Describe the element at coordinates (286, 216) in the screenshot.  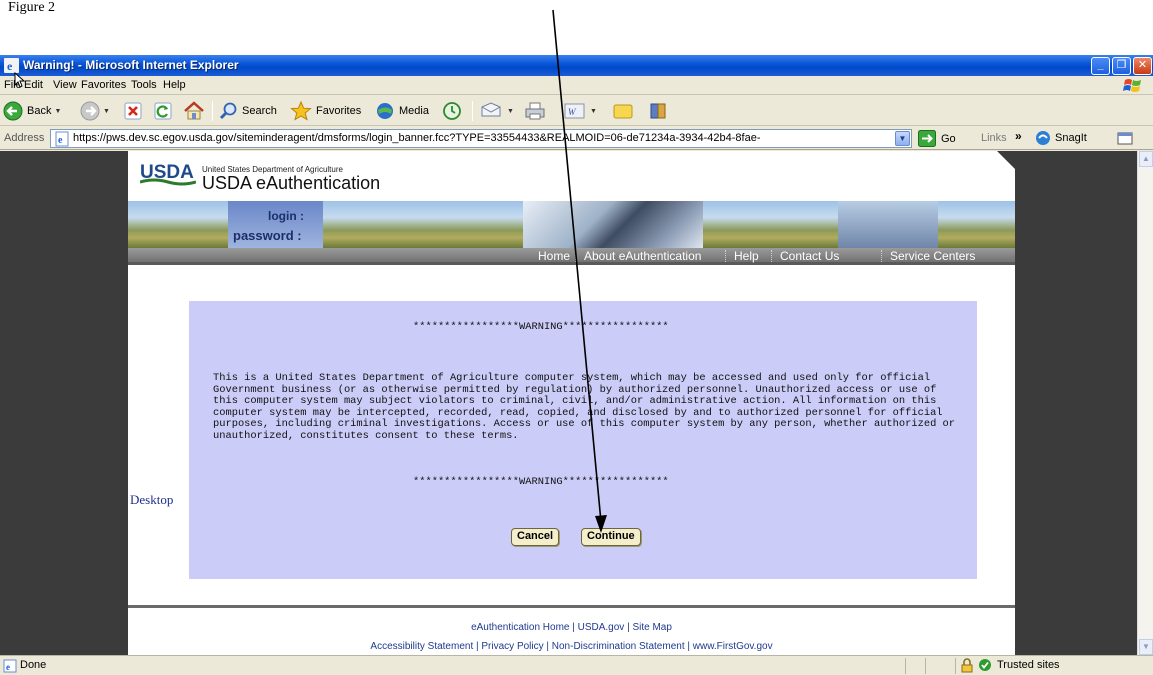
I see `banner-login-text: login :` at that location.